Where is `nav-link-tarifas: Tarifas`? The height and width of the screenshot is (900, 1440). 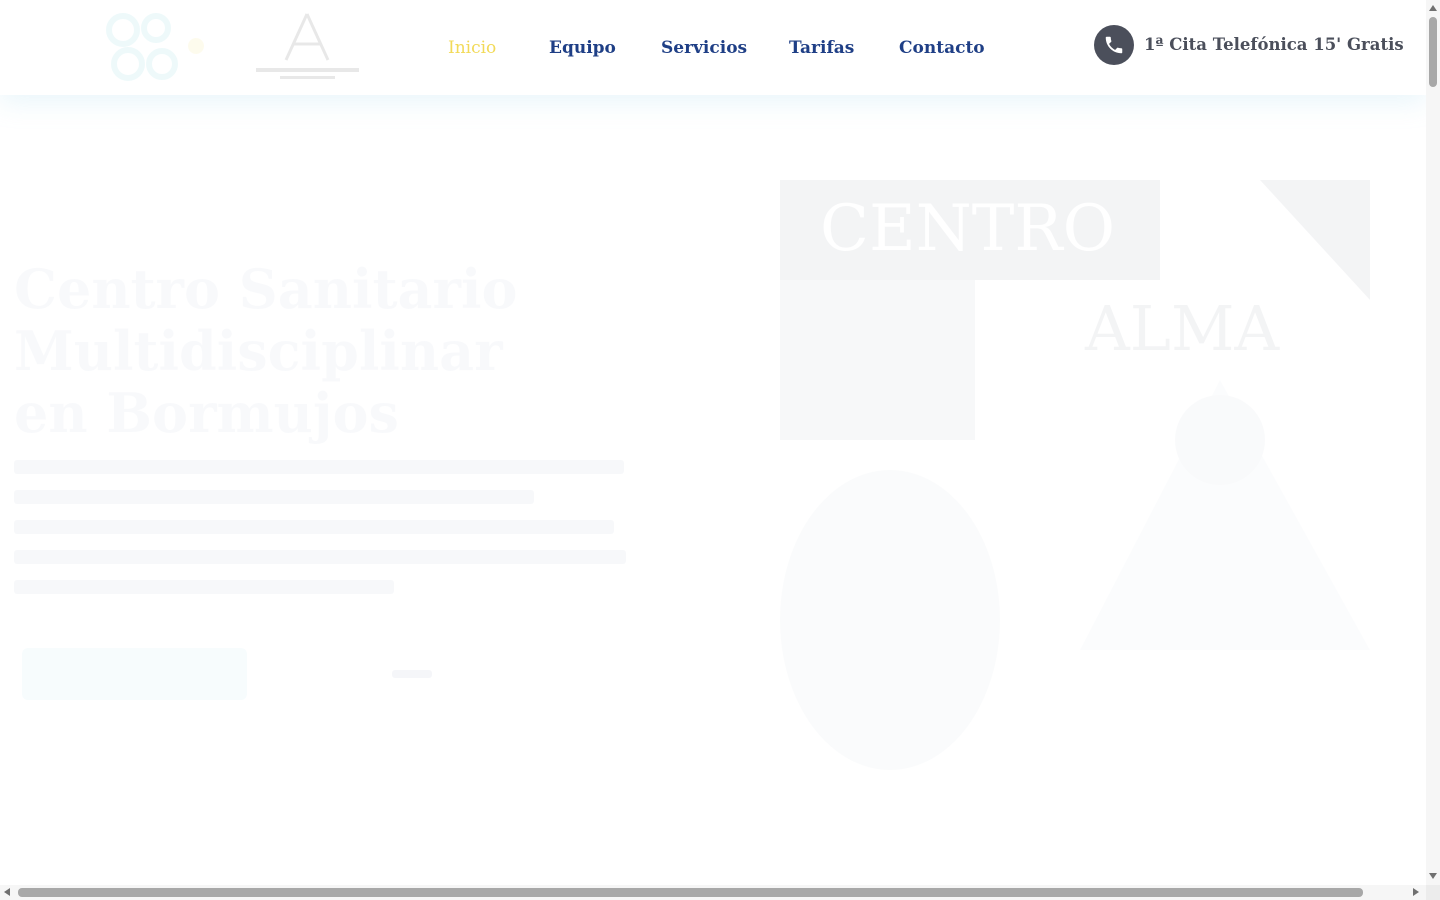
nav-link-tarifas: Tarifas is located at coordinates (844, 48).